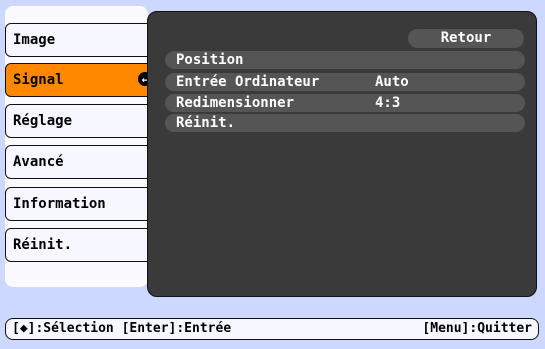  Describe the element at coordinates (81, 245) in the screenshot. I see `menu-item-reinit: Réinit.` at that location.